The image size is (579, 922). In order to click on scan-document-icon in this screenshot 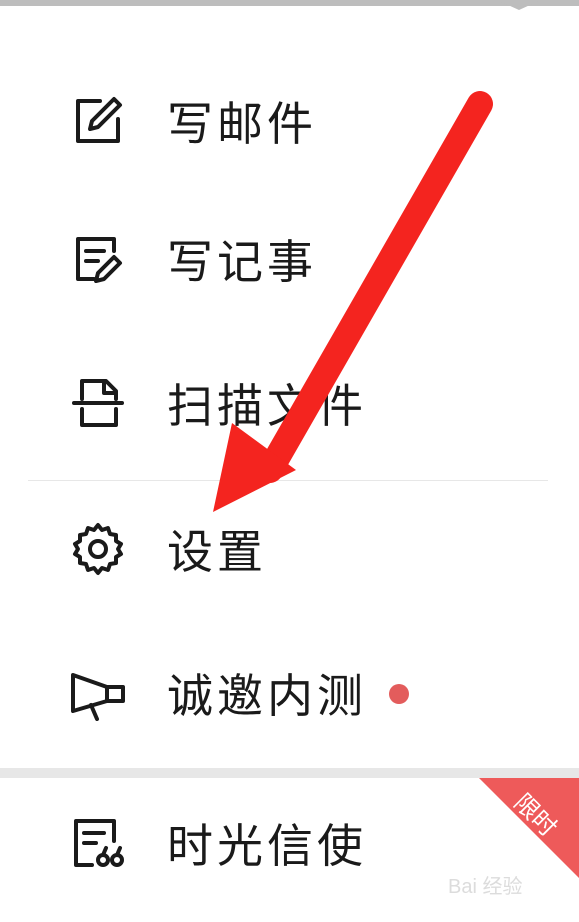, I will do `click(98, 403)`.